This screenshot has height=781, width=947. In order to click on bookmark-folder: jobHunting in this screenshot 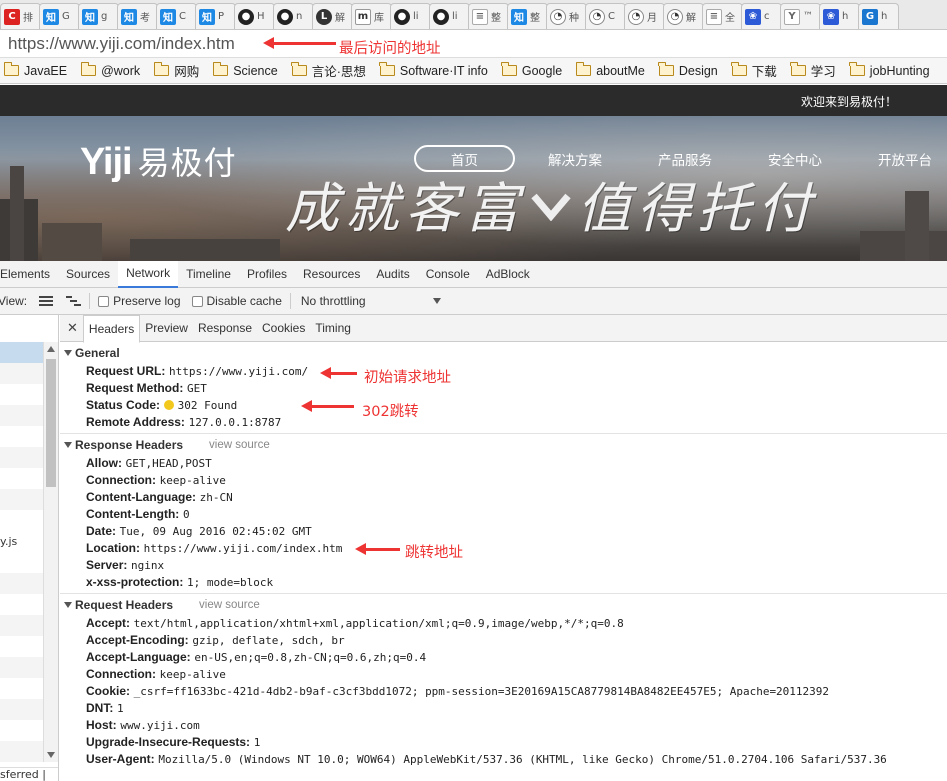, I will do `click(889, 70)`.